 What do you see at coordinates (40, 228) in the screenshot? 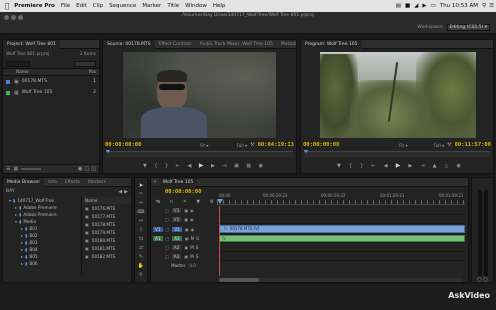
I see `tree-item: ▸ ▮ B01` at bounding box center [40, 228].